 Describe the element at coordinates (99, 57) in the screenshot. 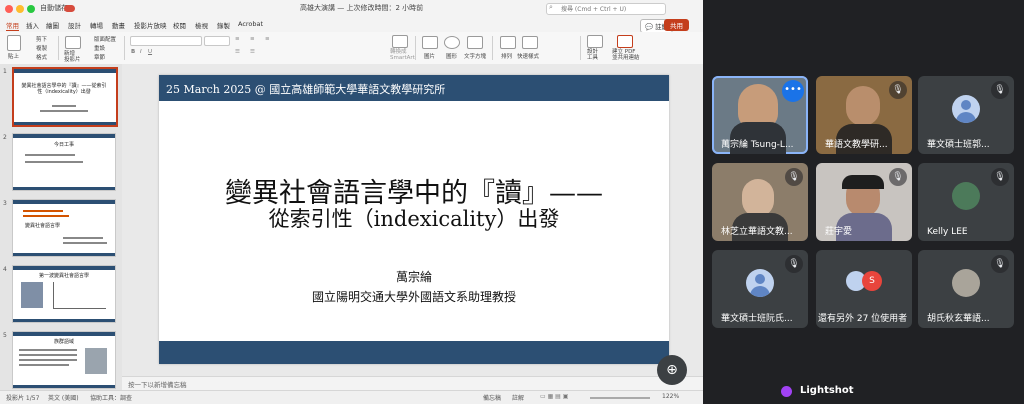

I see `section-button: 章節` at that location.